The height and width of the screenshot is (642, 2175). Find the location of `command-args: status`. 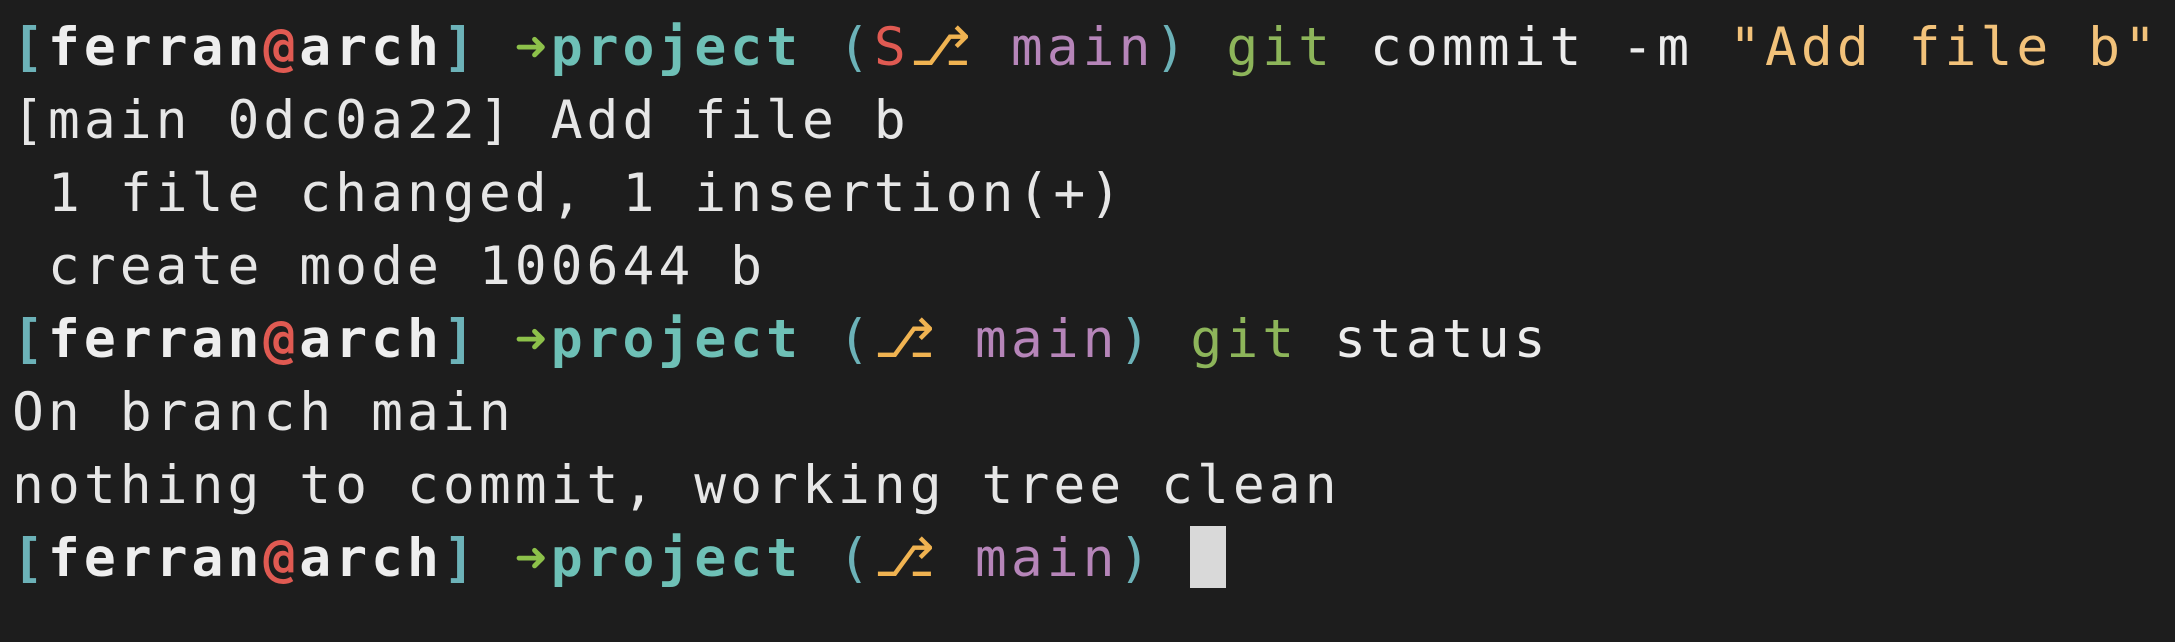

command-args: status is located at coordinates (1442, 339).